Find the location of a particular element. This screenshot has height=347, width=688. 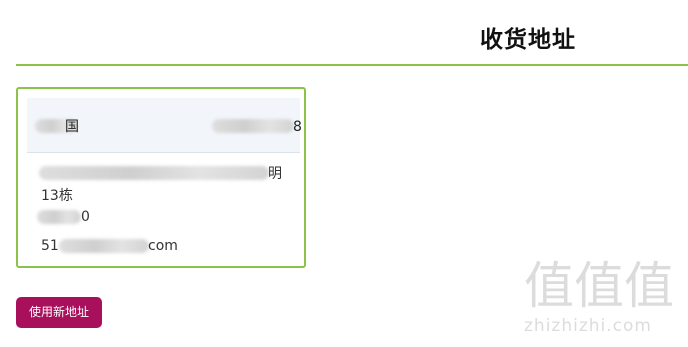

email-suffix-fragment: com is located at coordinates (163, 246).